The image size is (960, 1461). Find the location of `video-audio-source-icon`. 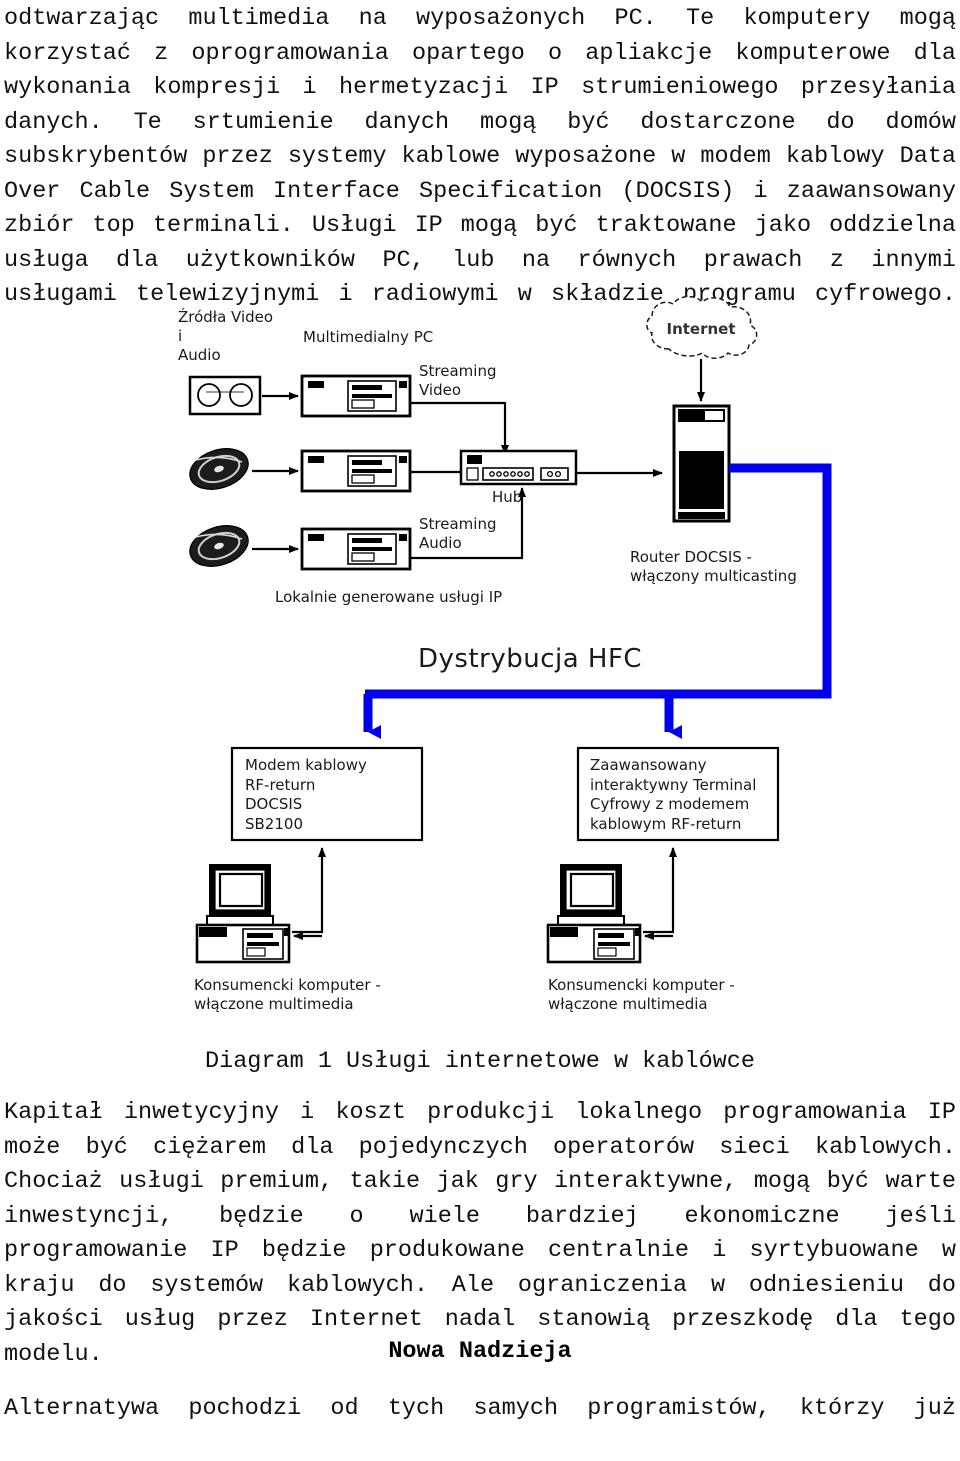

video-audio-source-icon is located at coordinates (225, 395).